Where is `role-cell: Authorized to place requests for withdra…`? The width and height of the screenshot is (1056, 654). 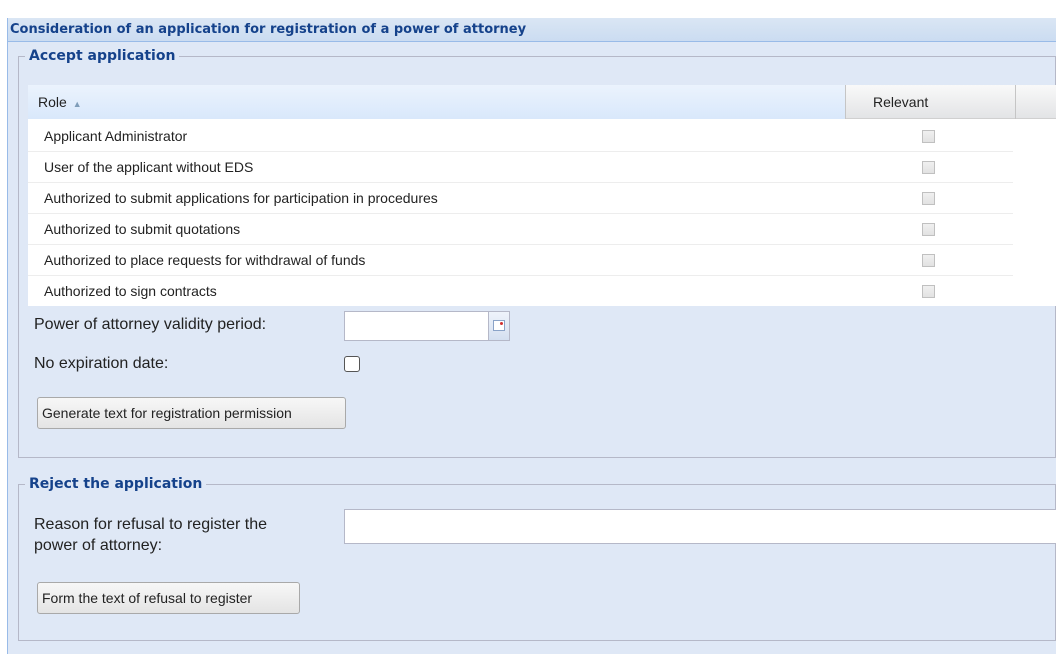 role-cell: Authorized to place requests for withdra… is located at coordinates (205, 260).